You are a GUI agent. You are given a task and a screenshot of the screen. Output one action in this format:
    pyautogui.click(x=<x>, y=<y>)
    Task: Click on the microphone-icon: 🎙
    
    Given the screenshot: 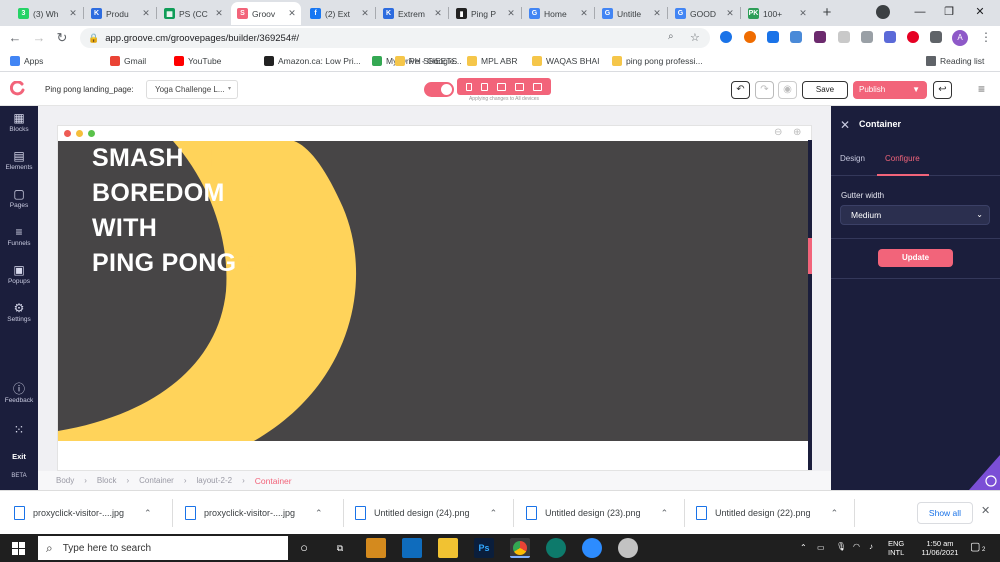 What is the action you would take?
    pyautogui.click(x=841, y=546)
    